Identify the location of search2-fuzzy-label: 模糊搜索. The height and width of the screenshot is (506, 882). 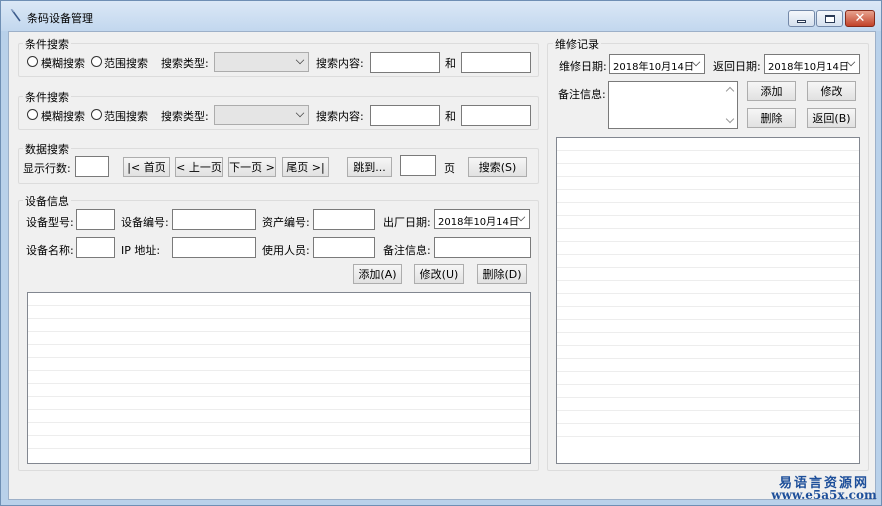
(63, 116).